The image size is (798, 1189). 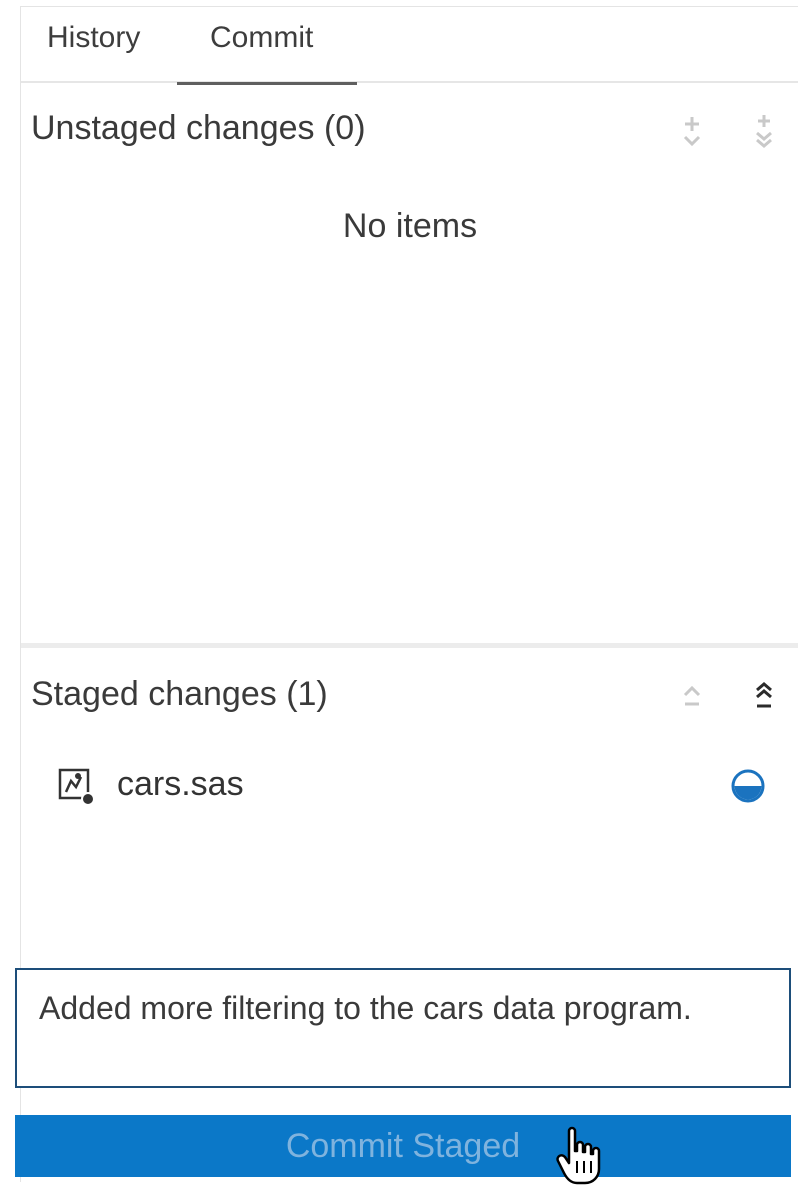 What do you see at coordinates (409, 645) in the screenshot?
I see `section-divider` at bounding box center [409, 645].